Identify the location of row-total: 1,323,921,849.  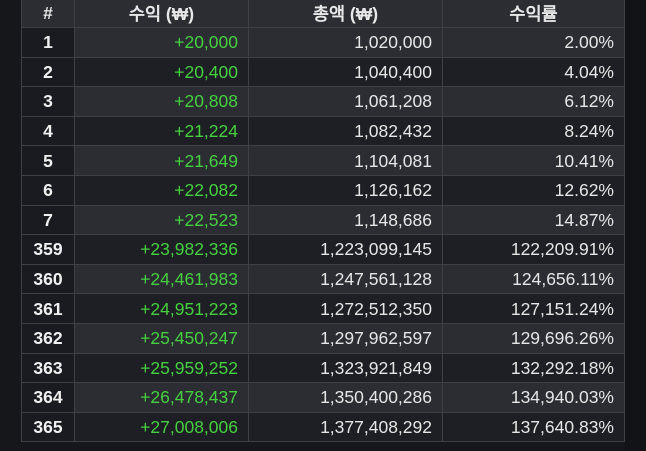
(345, 368).